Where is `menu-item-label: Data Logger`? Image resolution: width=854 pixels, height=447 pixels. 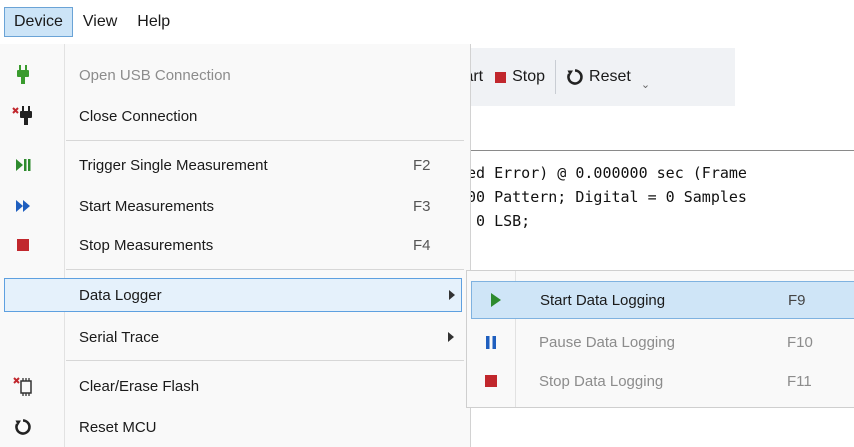
menu-item-label: Data Logger is located at coordinates (120, 295).